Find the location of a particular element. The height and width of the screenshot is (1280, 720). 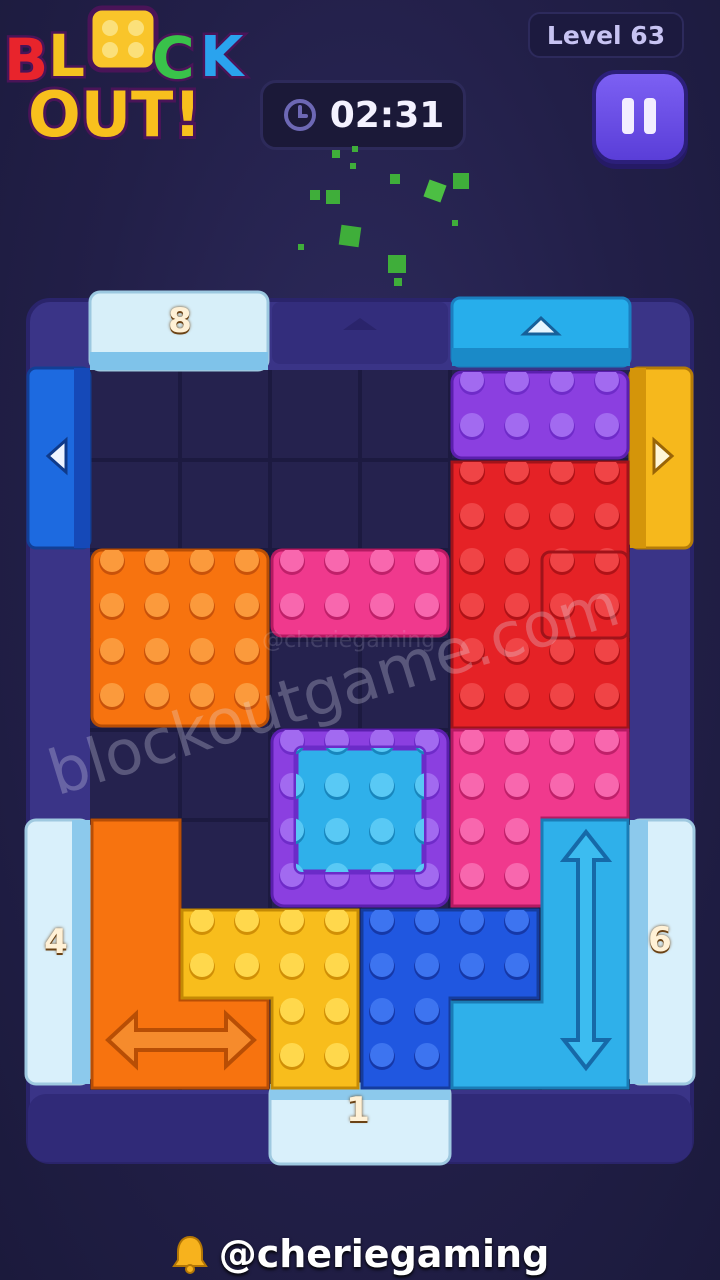

purple-block is located at coordinates (540, 415).